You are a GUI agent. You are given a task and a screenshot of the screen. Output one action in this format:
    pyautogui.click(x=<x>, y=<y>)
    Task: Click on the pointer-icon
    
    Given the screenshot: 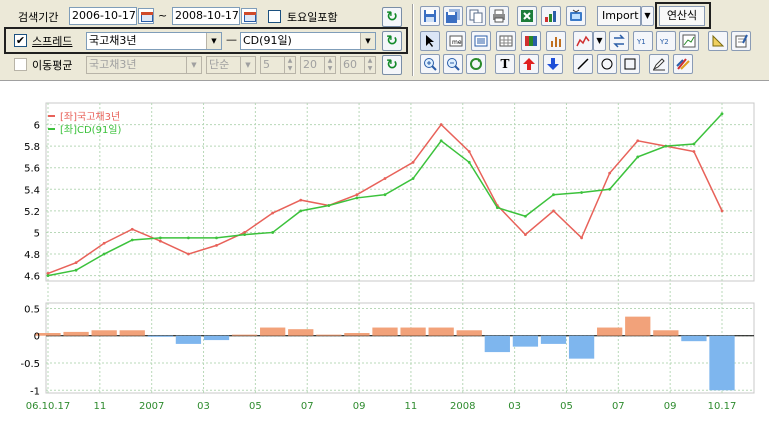 What is the action you would take?
    pyautogui.click(x=430, y=41)
    